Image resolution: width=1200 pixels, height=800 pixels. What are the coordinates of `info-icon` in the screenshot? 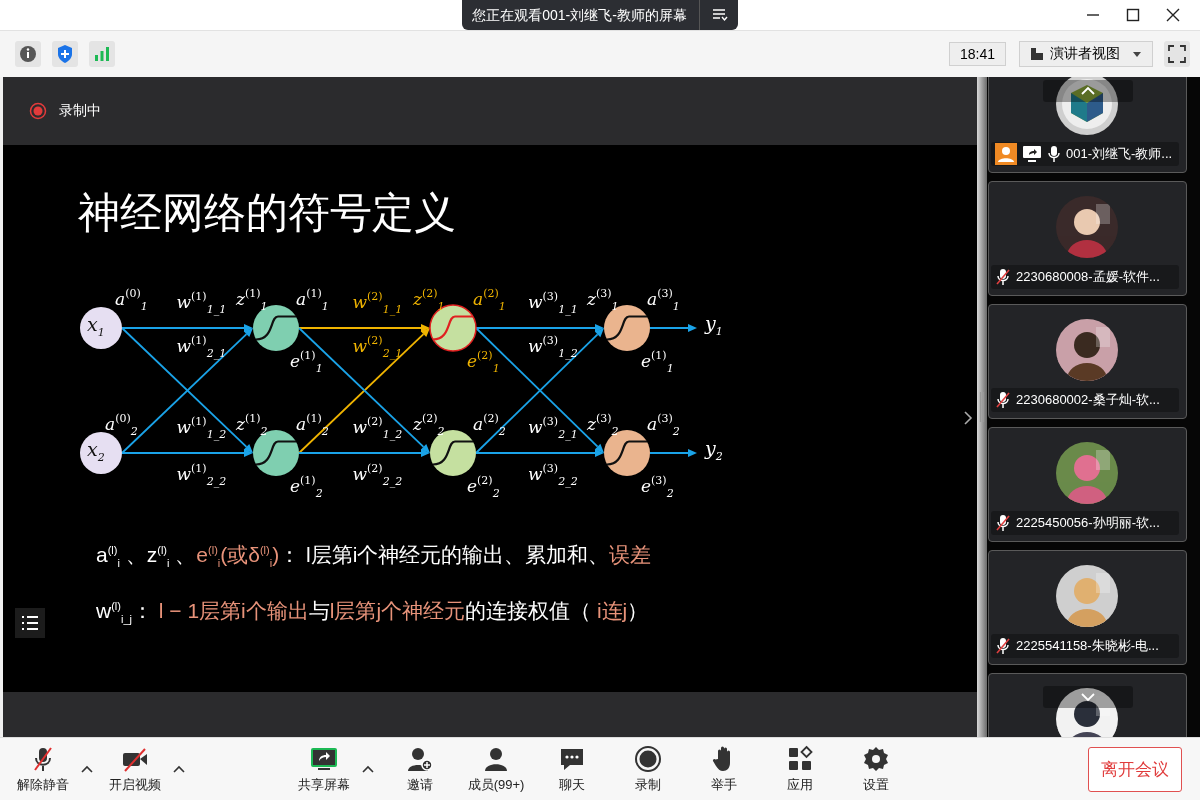 It's located at (28, 54).